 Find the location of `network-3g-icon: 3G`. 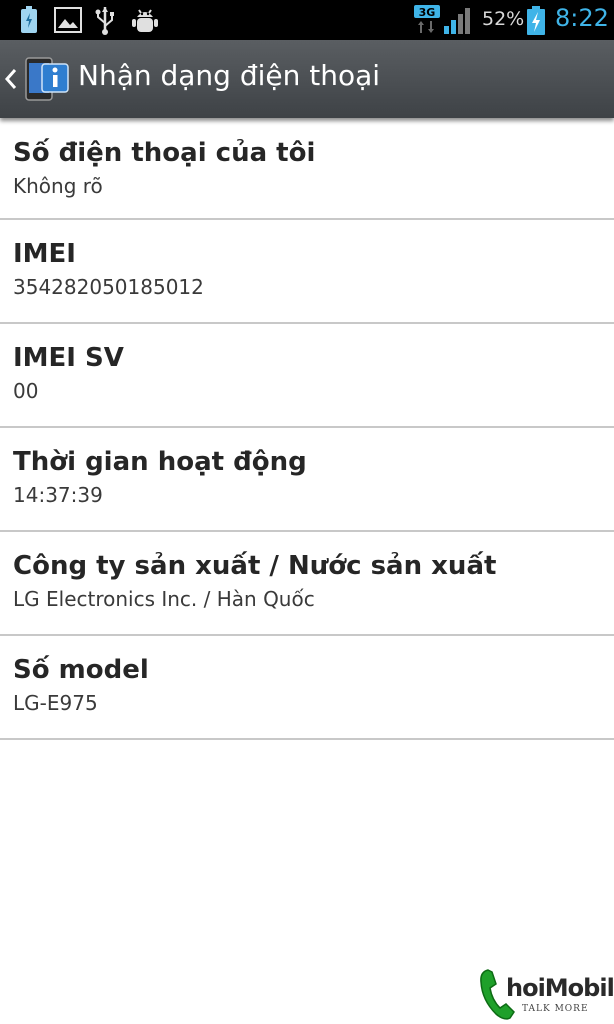

network-3g-icon: 3G is located at coordinates (427, 19).